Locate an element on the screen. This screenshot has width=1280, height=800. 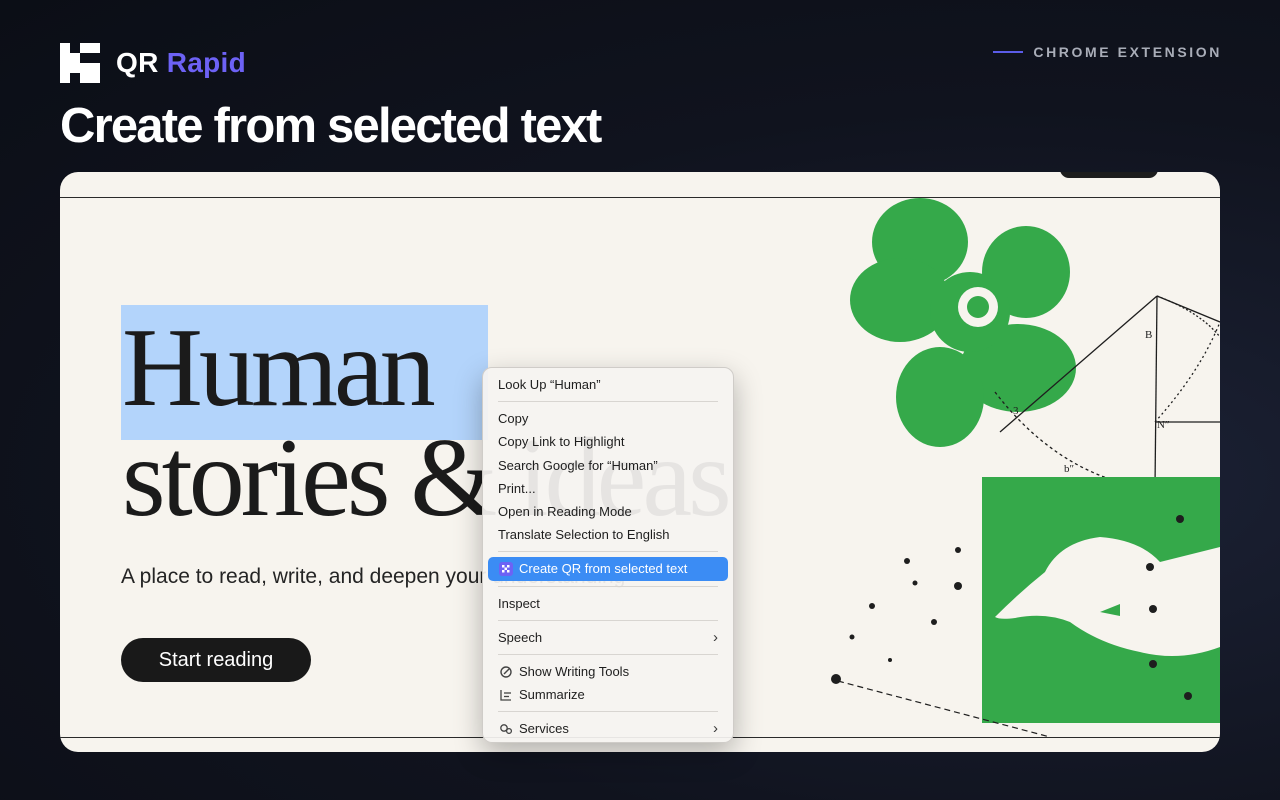
menu-item-show-writing-tools: Show Writing Tools is located at coordinates (608, 671).